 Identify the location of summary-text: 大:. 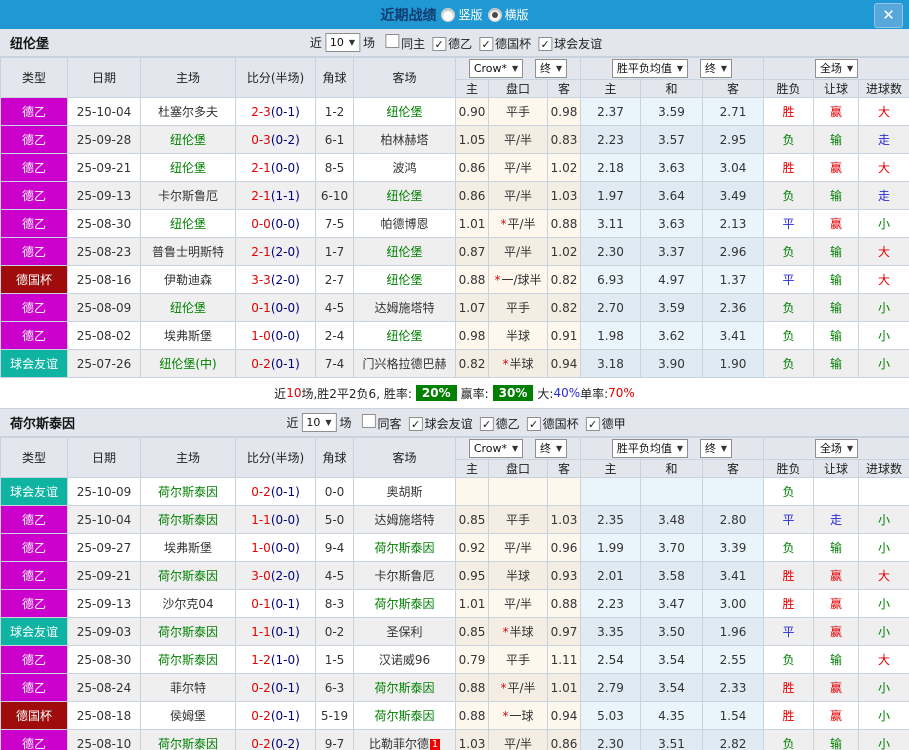
(545, 393).